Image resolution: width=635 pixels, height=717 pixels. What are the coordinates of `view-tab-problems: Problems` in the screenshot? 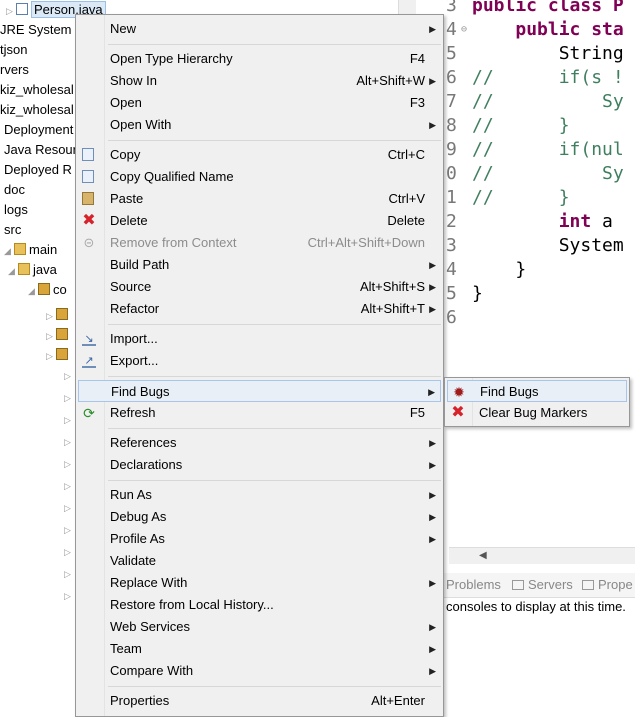 It's located at (473, 585).